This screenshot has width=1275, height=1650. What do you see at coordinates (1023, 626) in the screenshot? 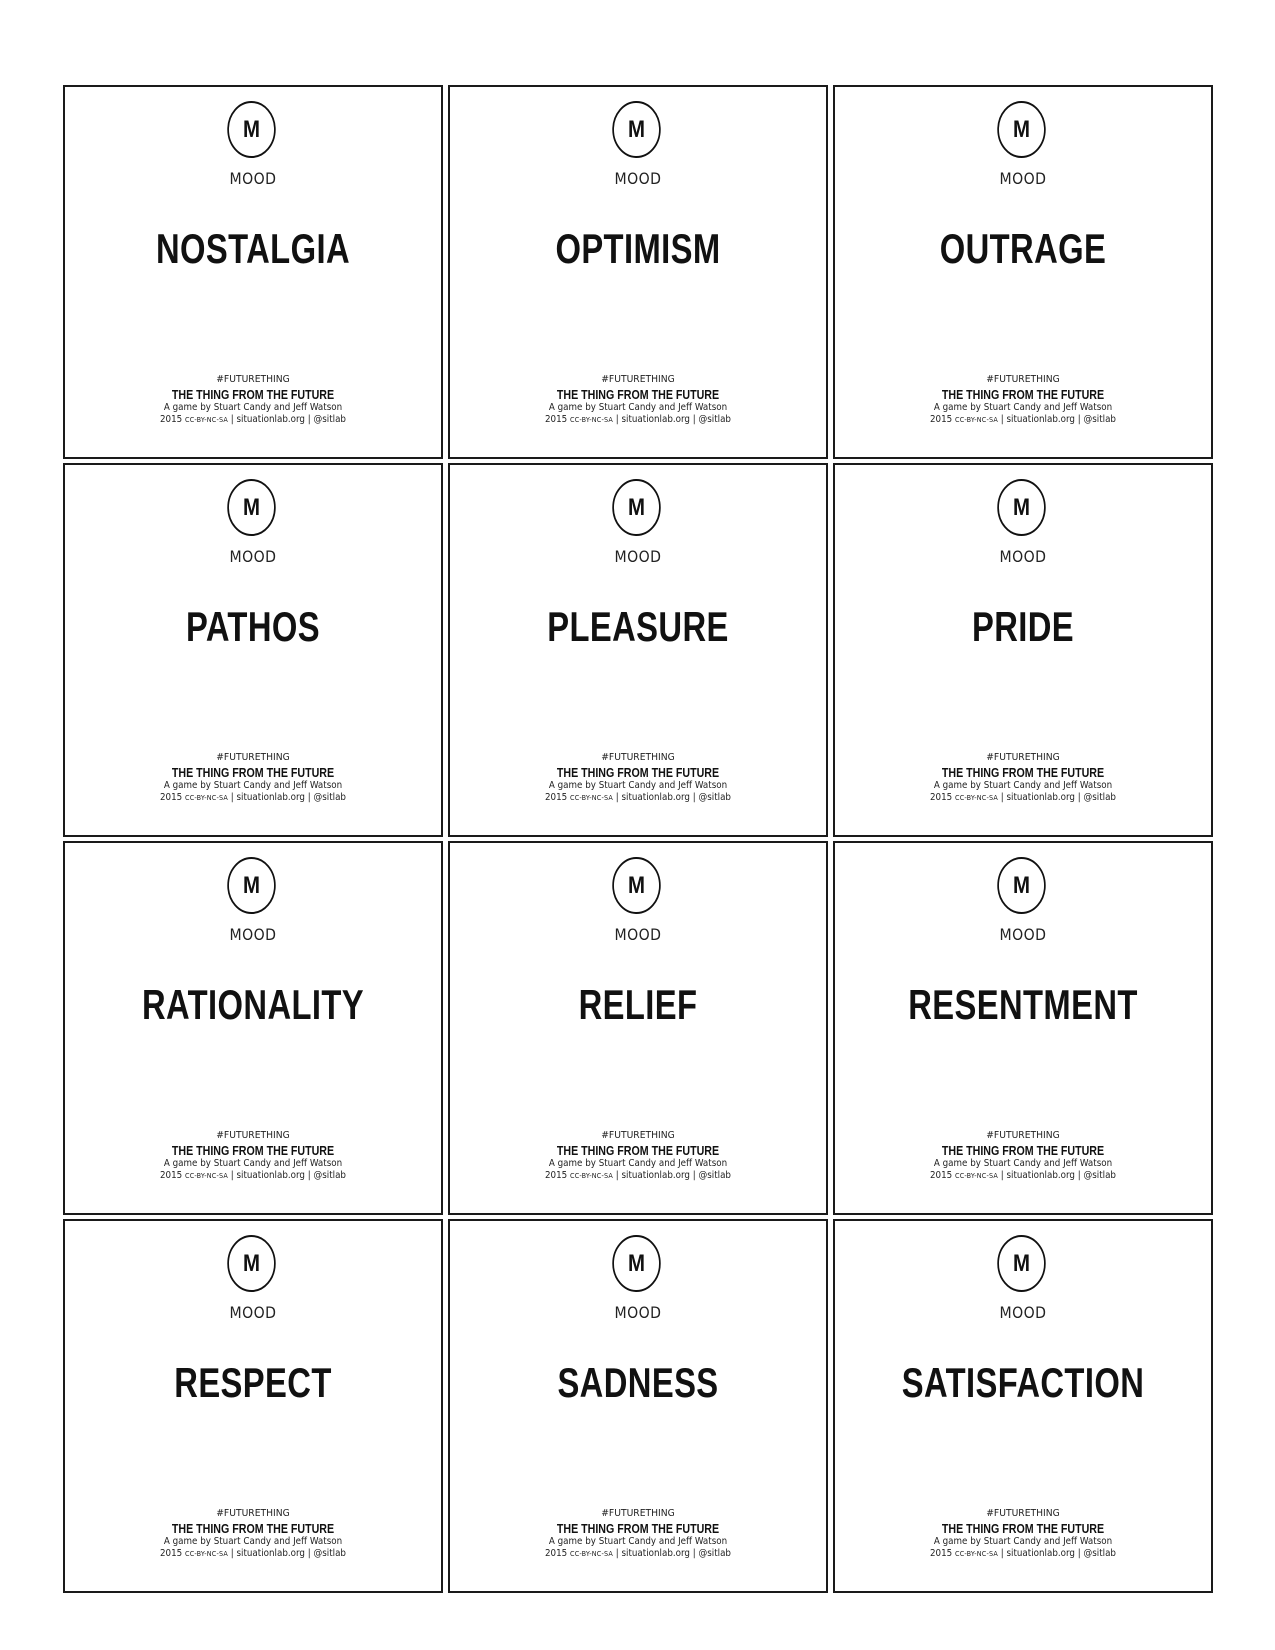
I see `card-word: PRIDE` at bounding box center [1023, 626].